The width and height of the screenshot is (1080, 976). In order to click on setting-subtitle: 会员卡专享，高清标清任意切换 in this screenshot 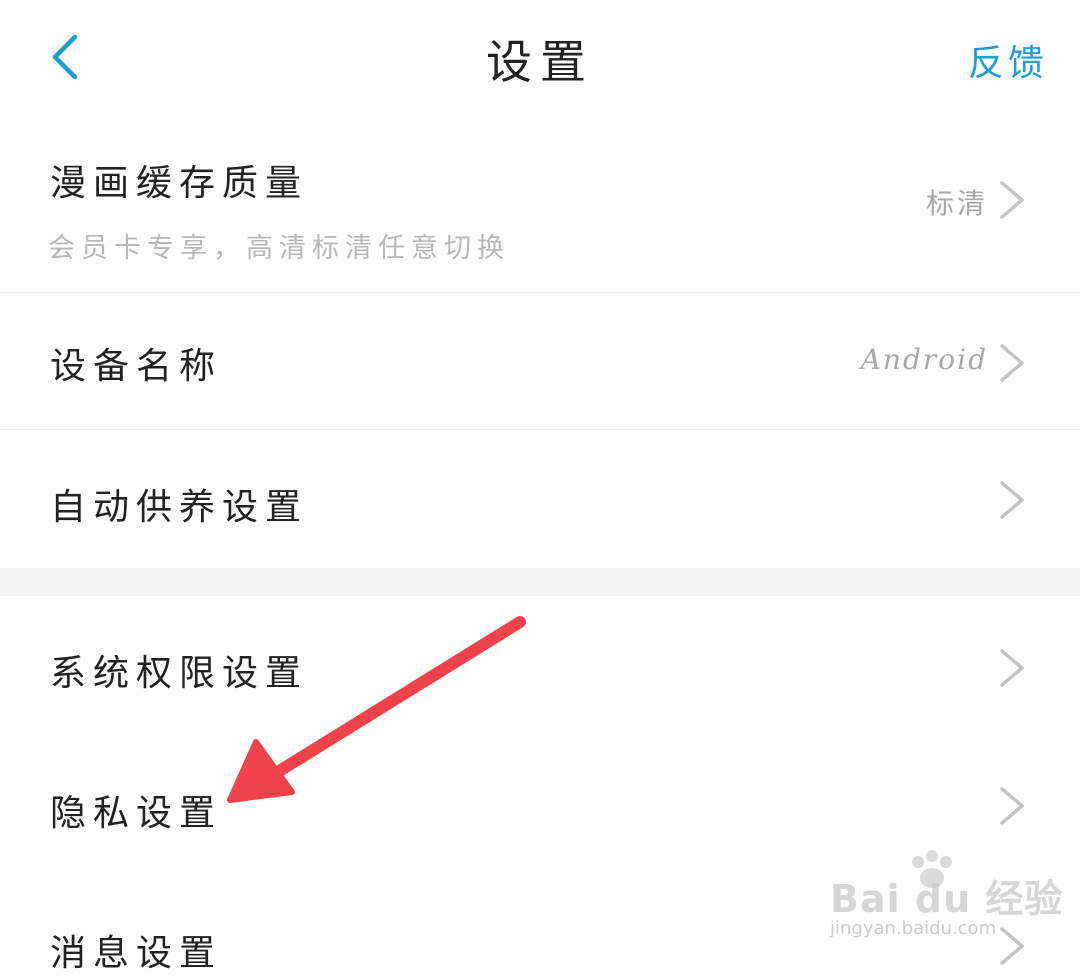, I will do `click(279, 248)`.